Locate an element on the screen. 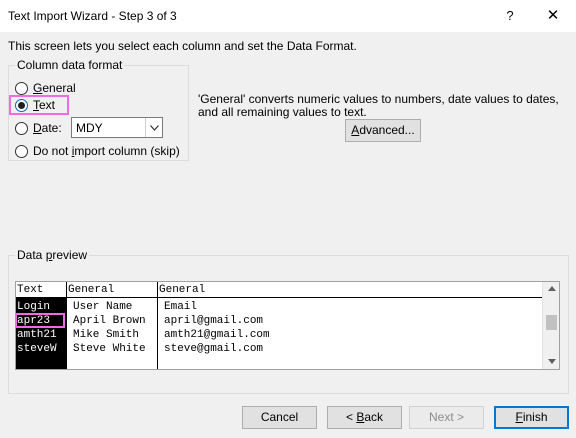 This screenshot has width=576, height=438. preview-vertical-scrollbar is located at coordinates (550, 325).